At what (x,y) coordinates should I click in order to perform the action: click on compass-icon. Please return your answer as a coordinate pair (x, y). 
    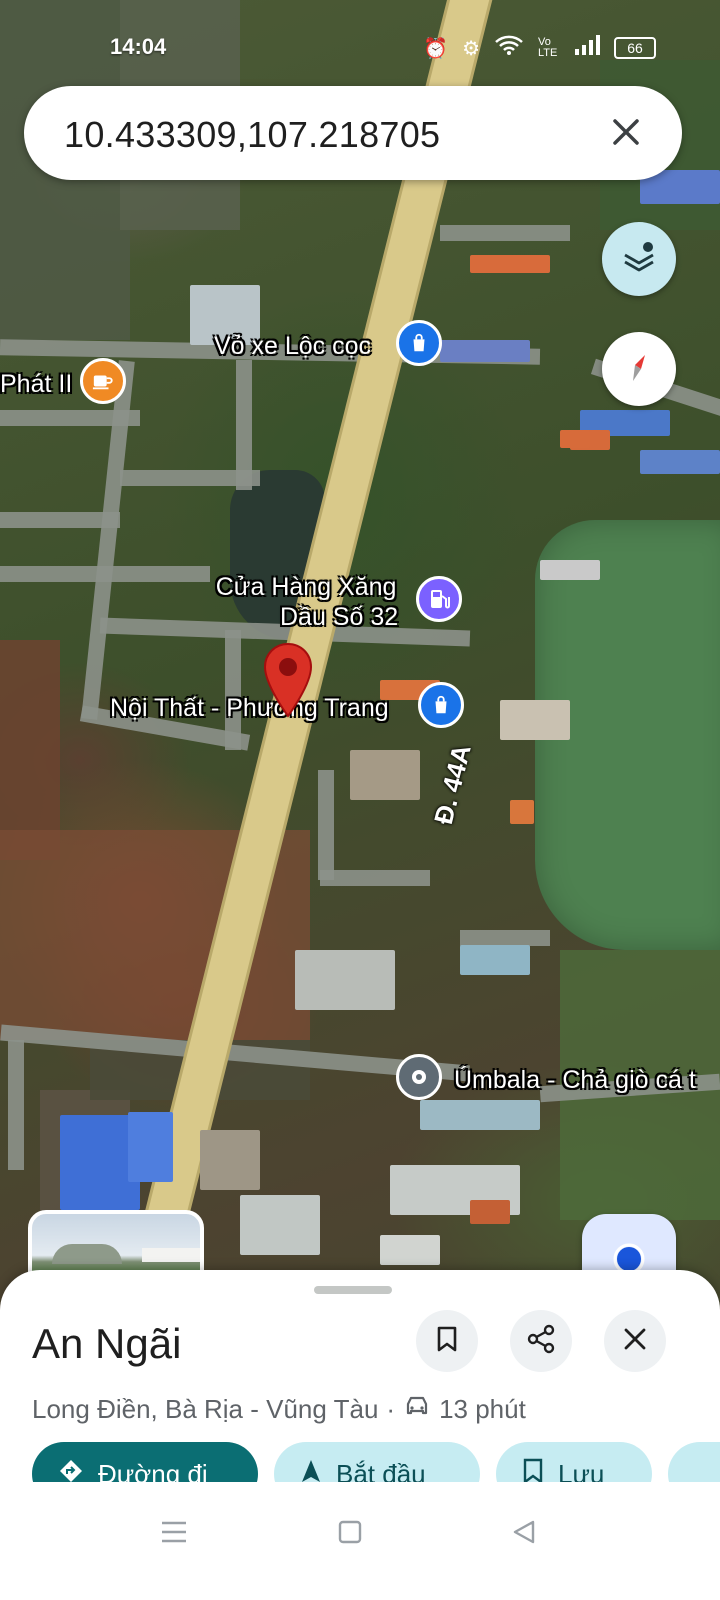
    Looking at the image, I should click on (639, 369).